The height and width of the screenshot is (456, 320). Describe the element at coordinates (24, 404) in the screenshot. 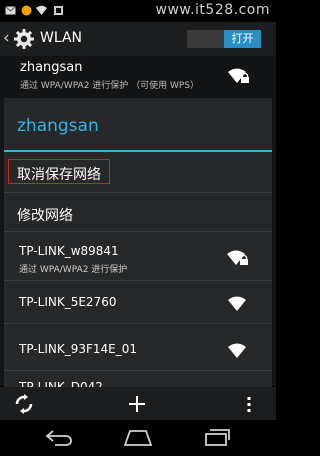

I see `refresh-icon` at that location.